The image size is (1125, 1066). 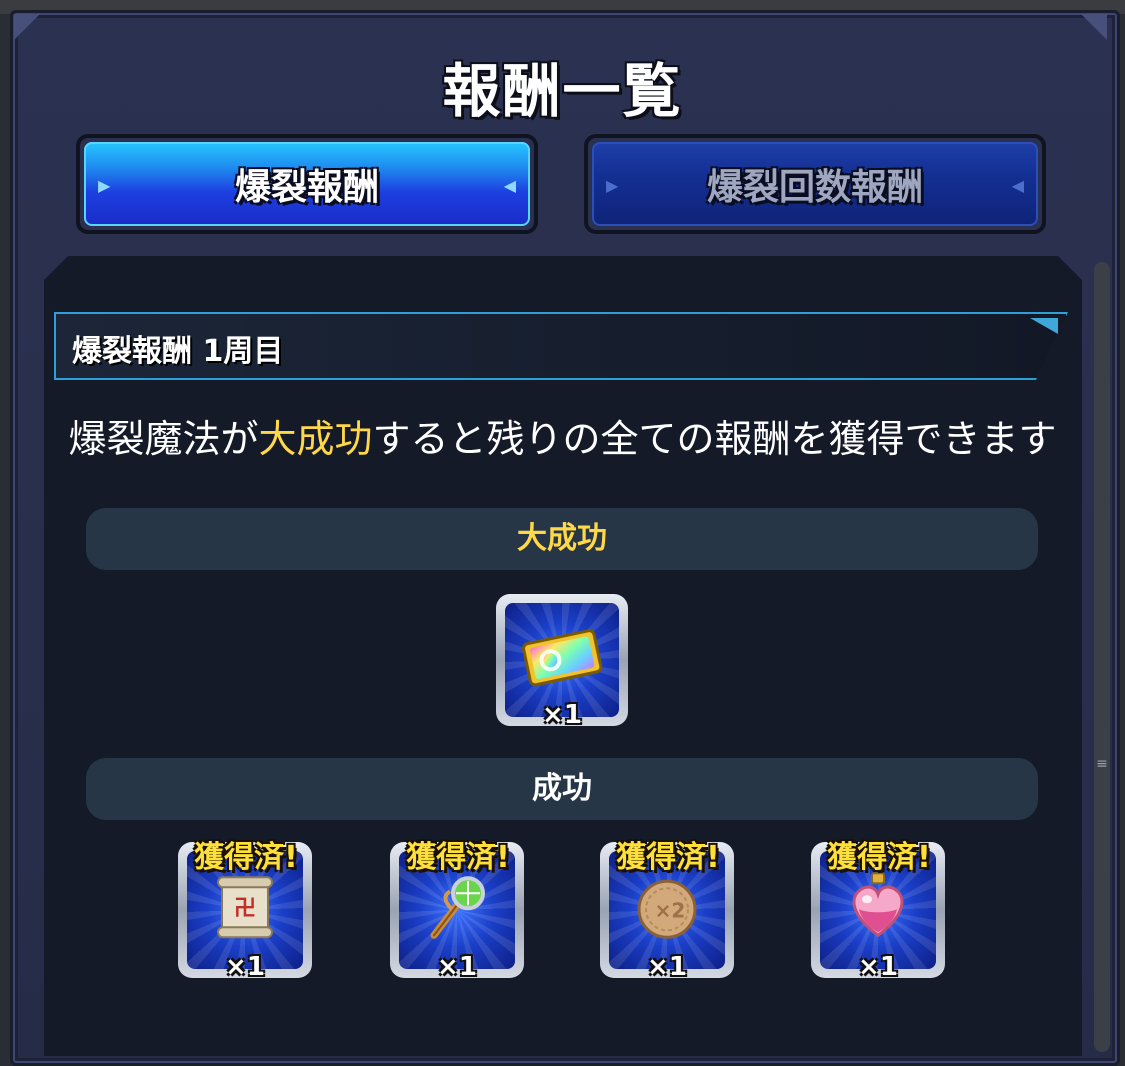 I want to click on description-suffix: すると残りの全ての報酬を獲得できます, so click(x=714, y=439).